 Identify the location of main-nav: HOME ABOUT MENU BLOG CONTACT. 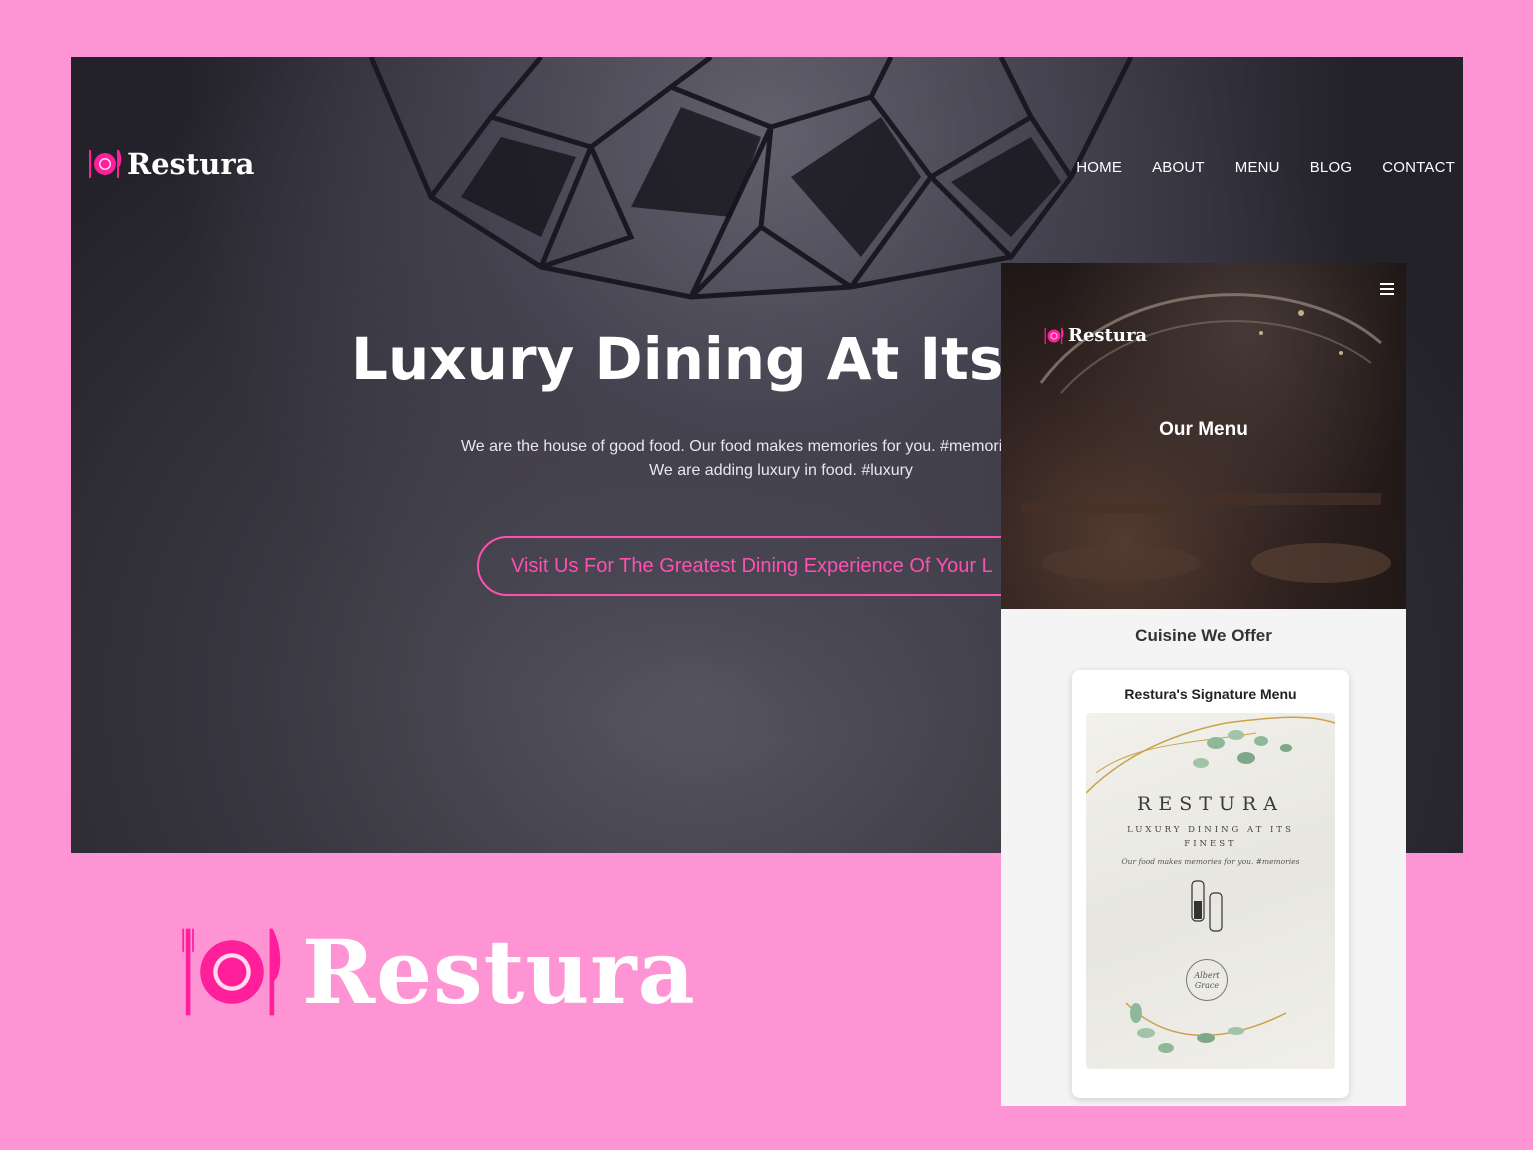
(1265, 167).